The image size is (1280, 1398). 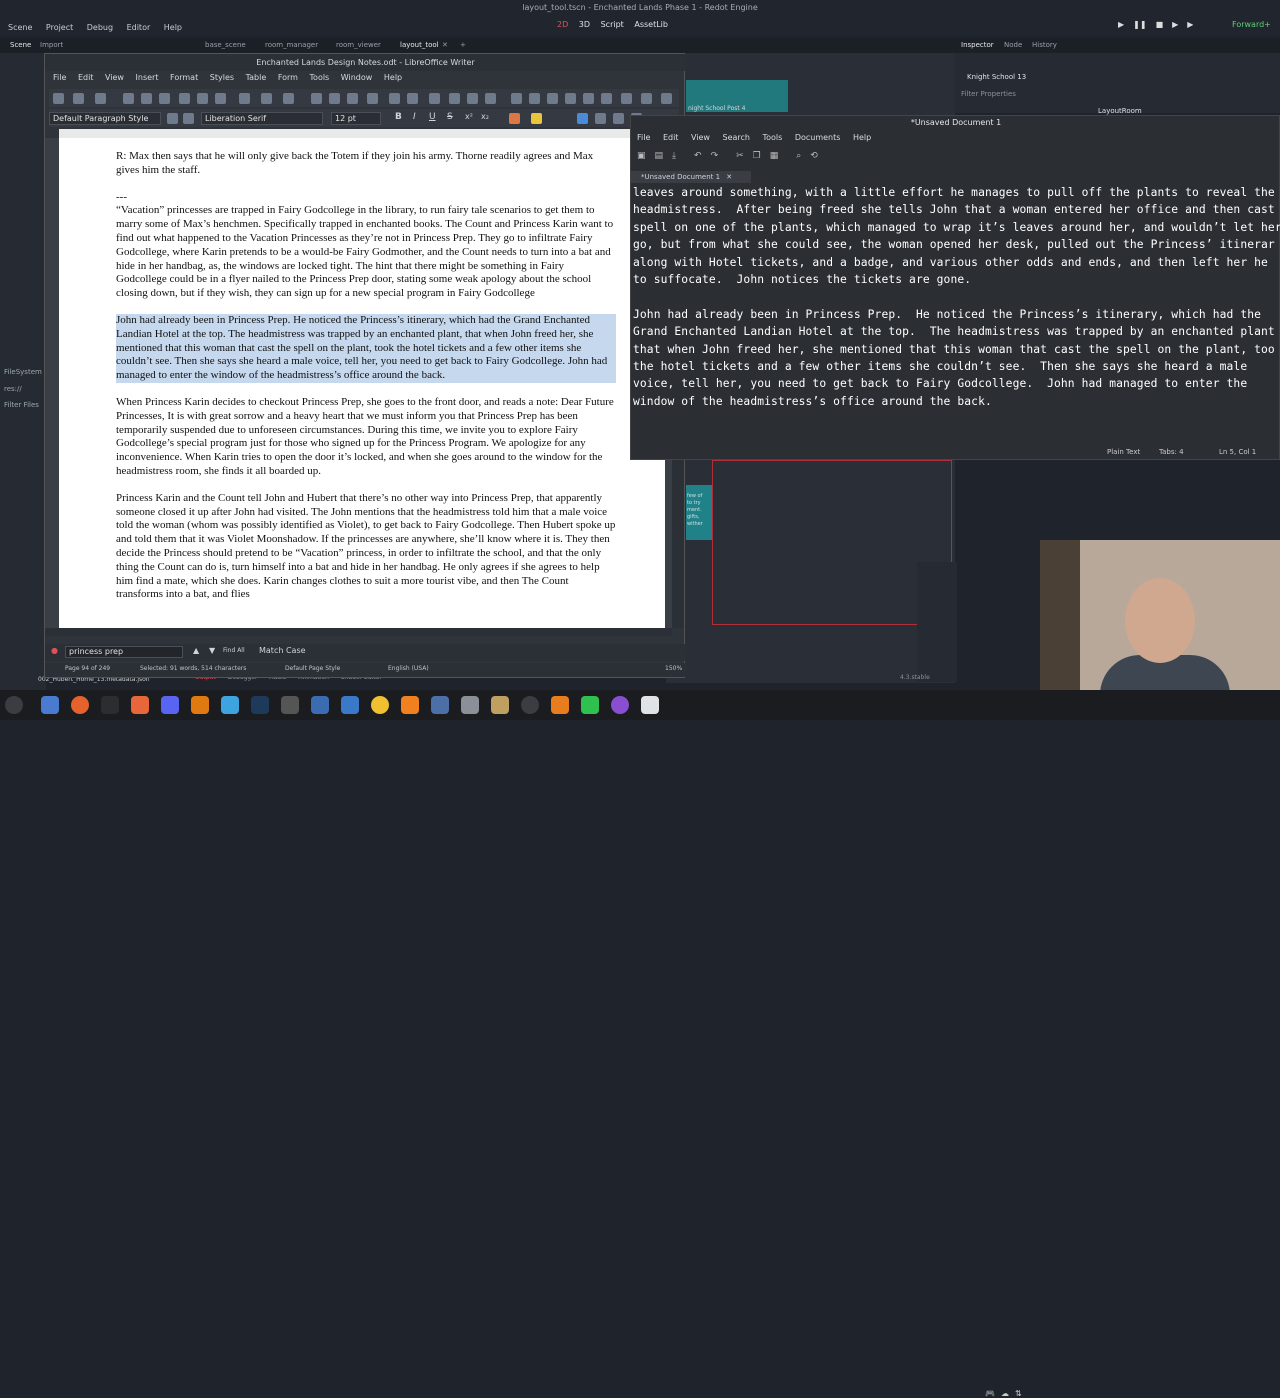 What do you see at coordinates (606, 98) in the screenshot?
I see `comment-icon` at bounding box center [606, 98].